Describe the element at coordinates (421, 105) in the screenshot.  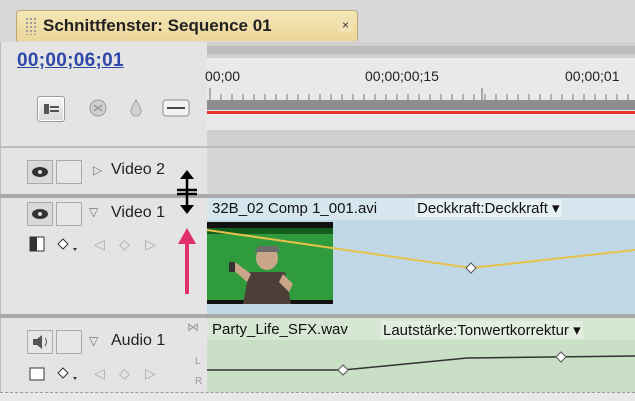
I see `work-area-bar` at that location.